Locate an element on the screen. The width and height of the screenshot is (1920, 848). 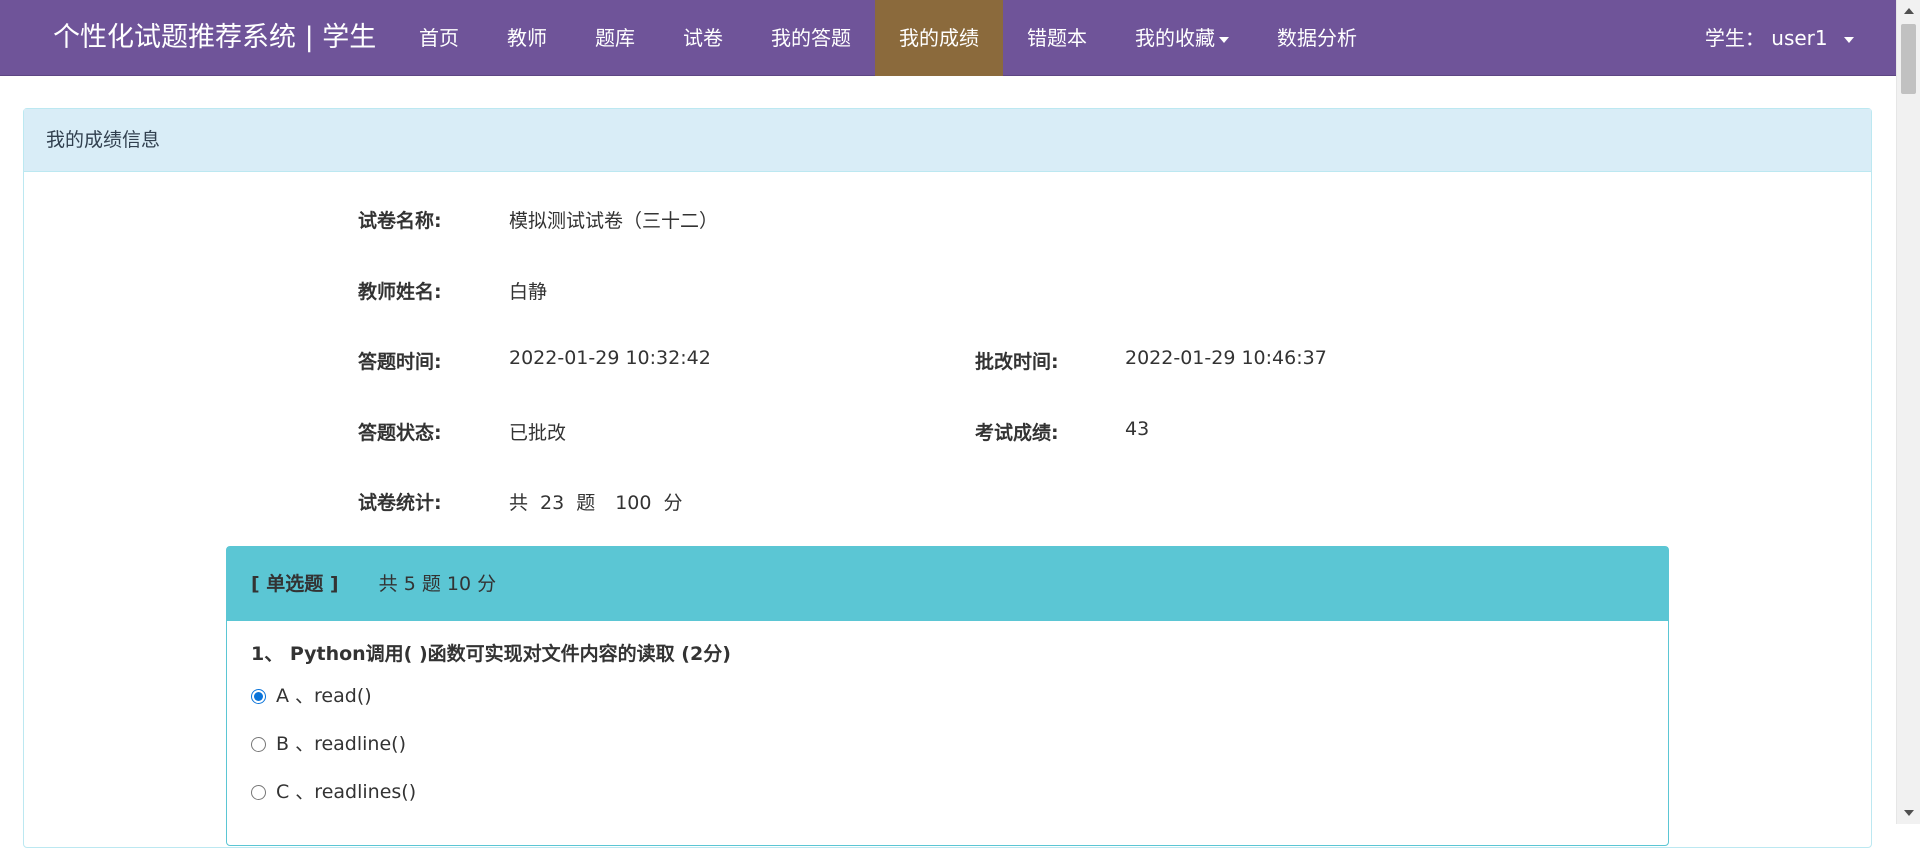
question-section-heading: [ 单选题 ] 共 5 题 10 分 is located at coordinates (947, 584).